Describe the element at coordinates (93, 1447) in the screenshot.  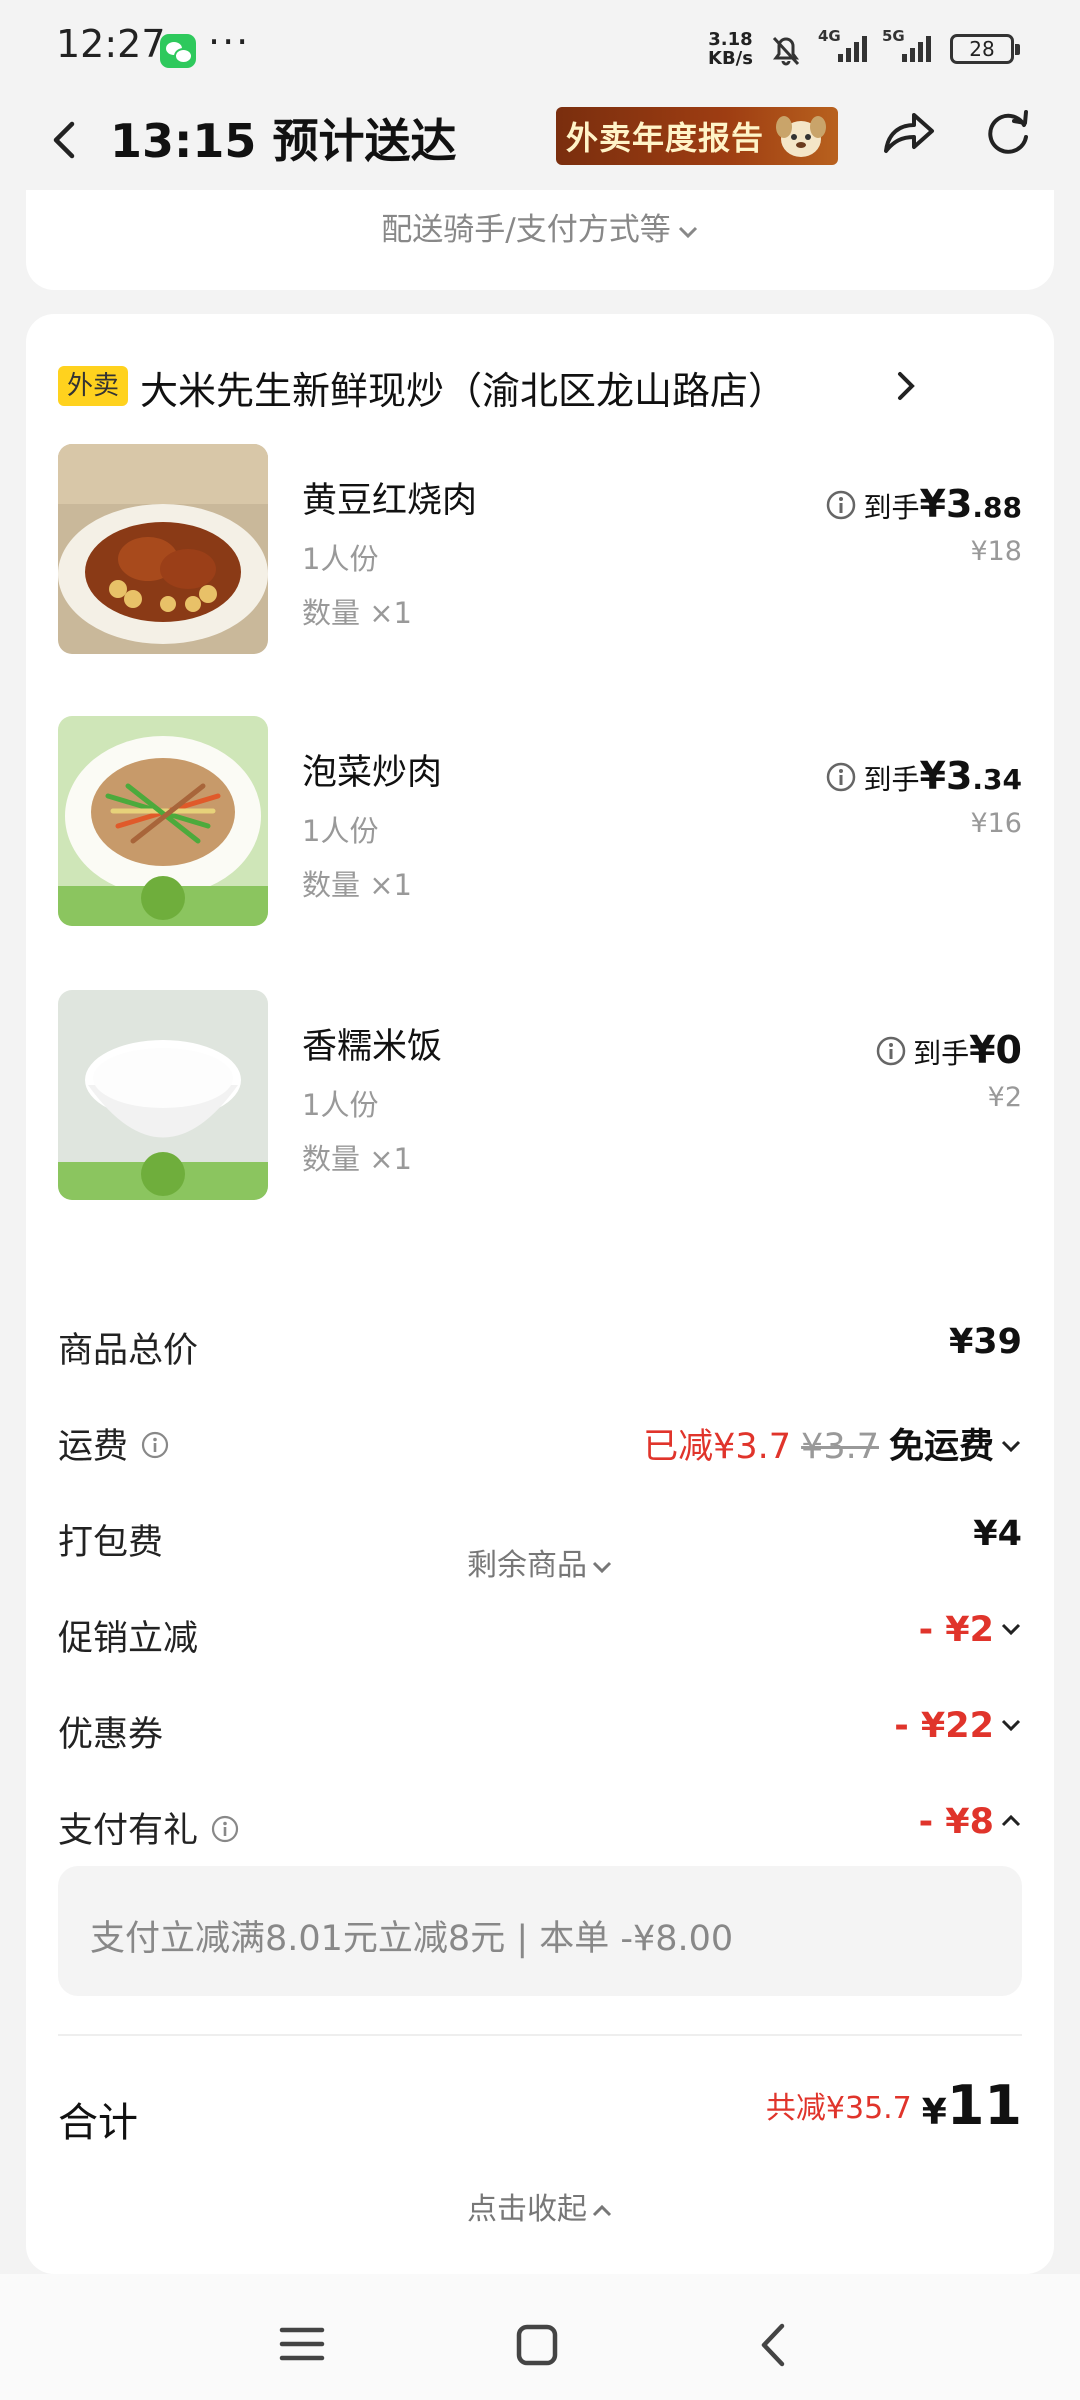
I see `delivery-fee-label: 运费` at that location.